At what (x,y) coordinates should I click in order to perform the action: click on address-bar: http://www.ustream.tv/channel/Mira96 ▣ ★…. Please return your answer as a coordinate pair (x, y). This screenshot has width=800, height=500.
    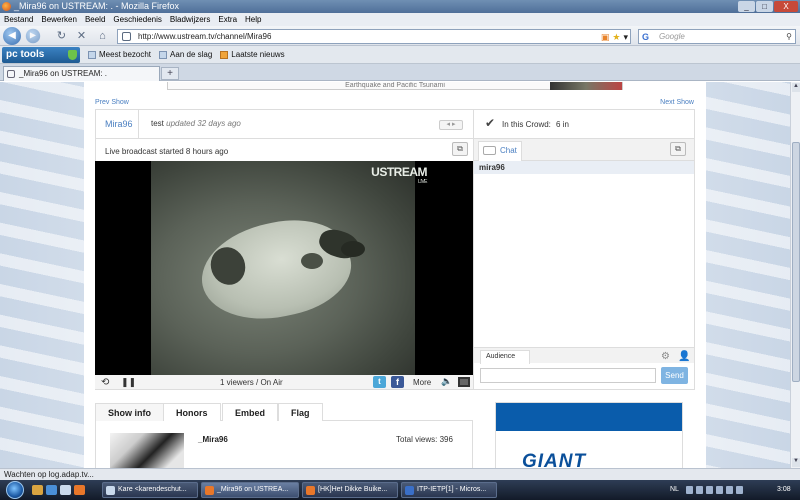
    Looking at the image, I should click on (374, 36).